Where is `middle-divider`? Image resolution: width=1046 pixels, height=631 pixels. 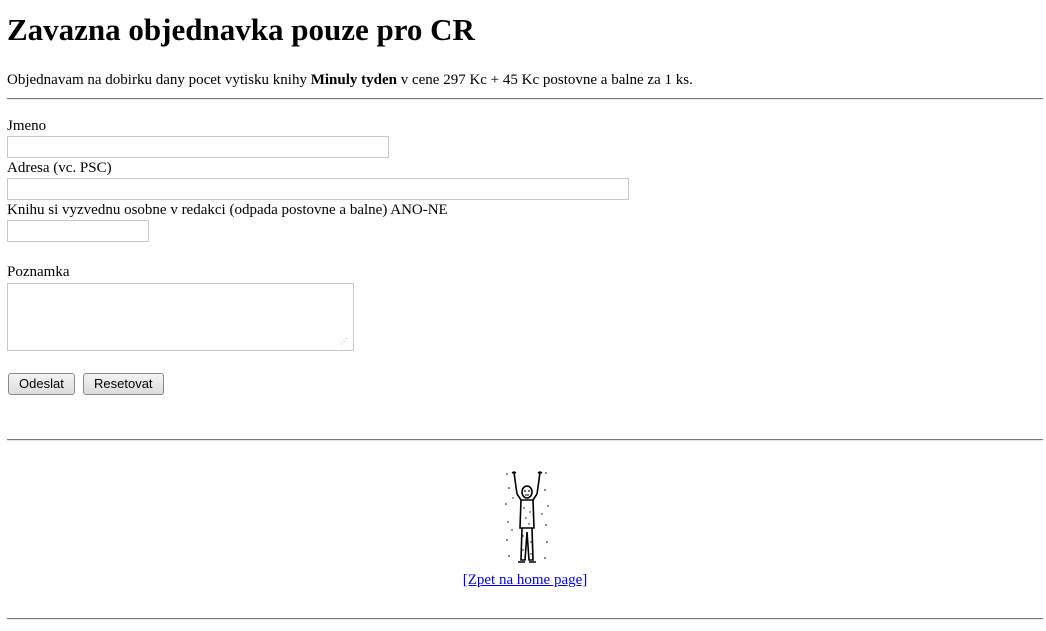 middle-divider is located at coordinates (525, 440).